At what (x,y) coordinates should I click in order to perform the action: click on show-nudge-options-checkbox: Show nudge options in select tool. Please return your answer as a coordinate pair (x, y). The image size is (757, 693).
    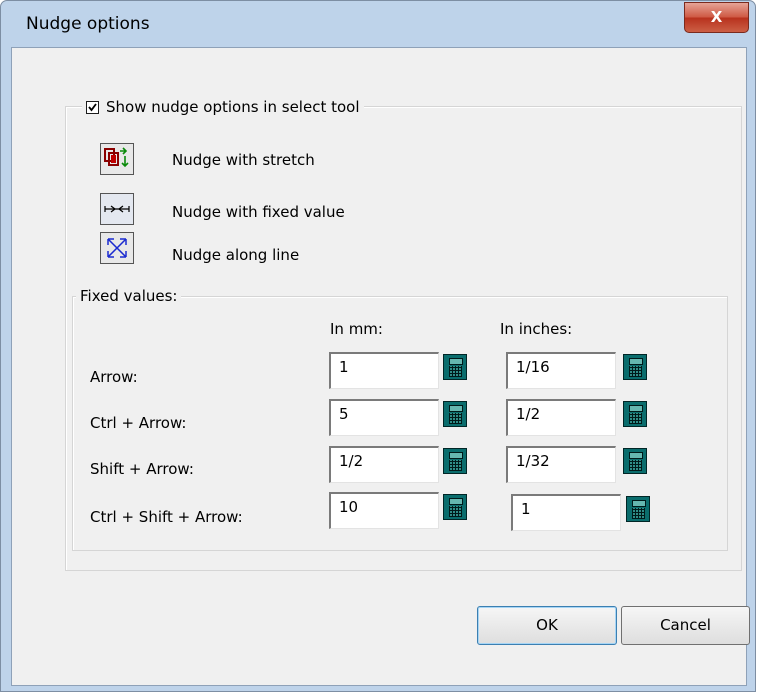
    Looking at the image, I should click on (223, 107).